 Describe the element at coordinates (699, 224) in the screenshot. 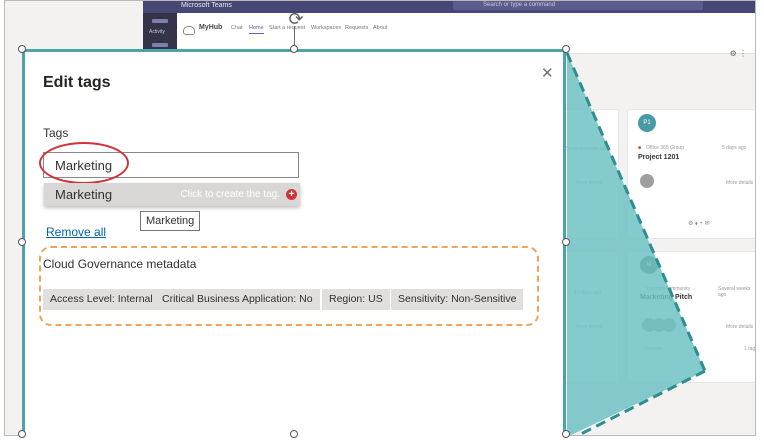

I see `card-action-icons: ⚙ ⬧ + ✉` at that location.